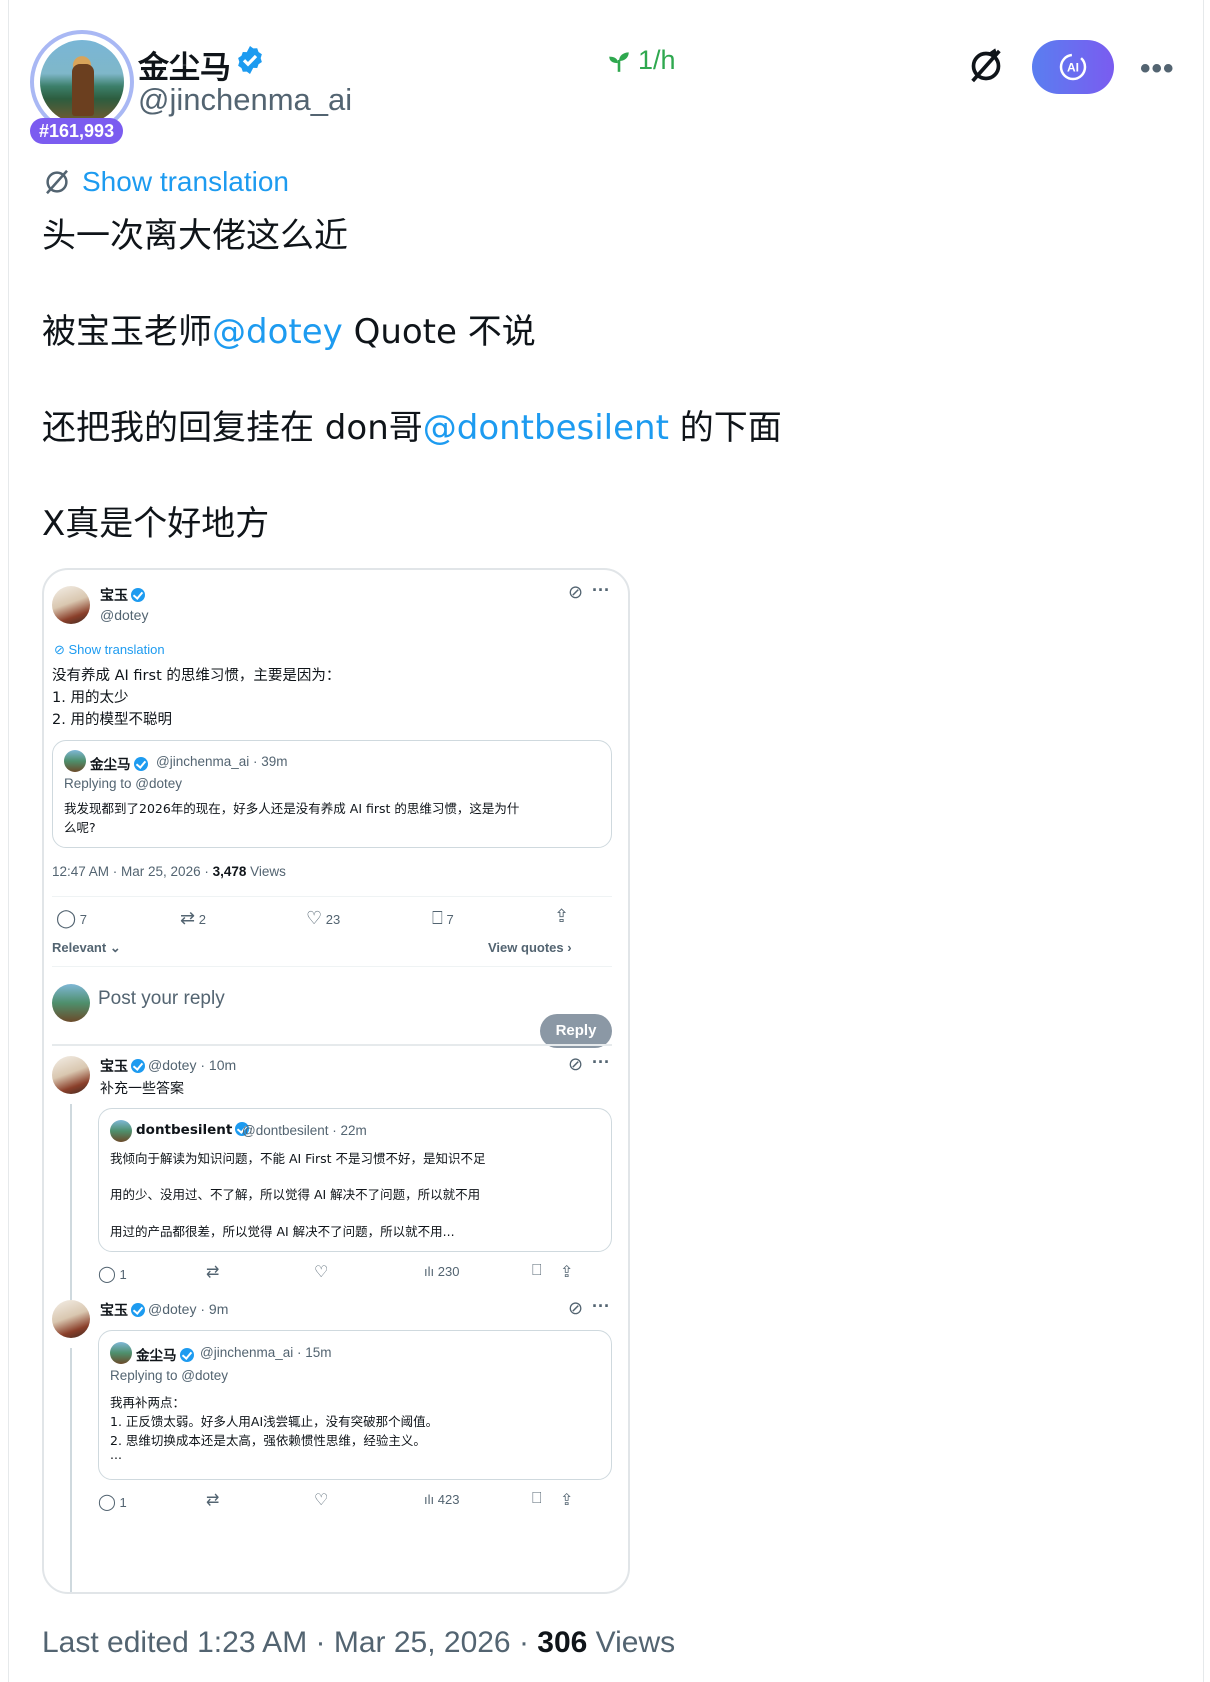 The height and width of the screenshot is (1682, 1210). I want to click on views-label: Views, so click(631, 1642).